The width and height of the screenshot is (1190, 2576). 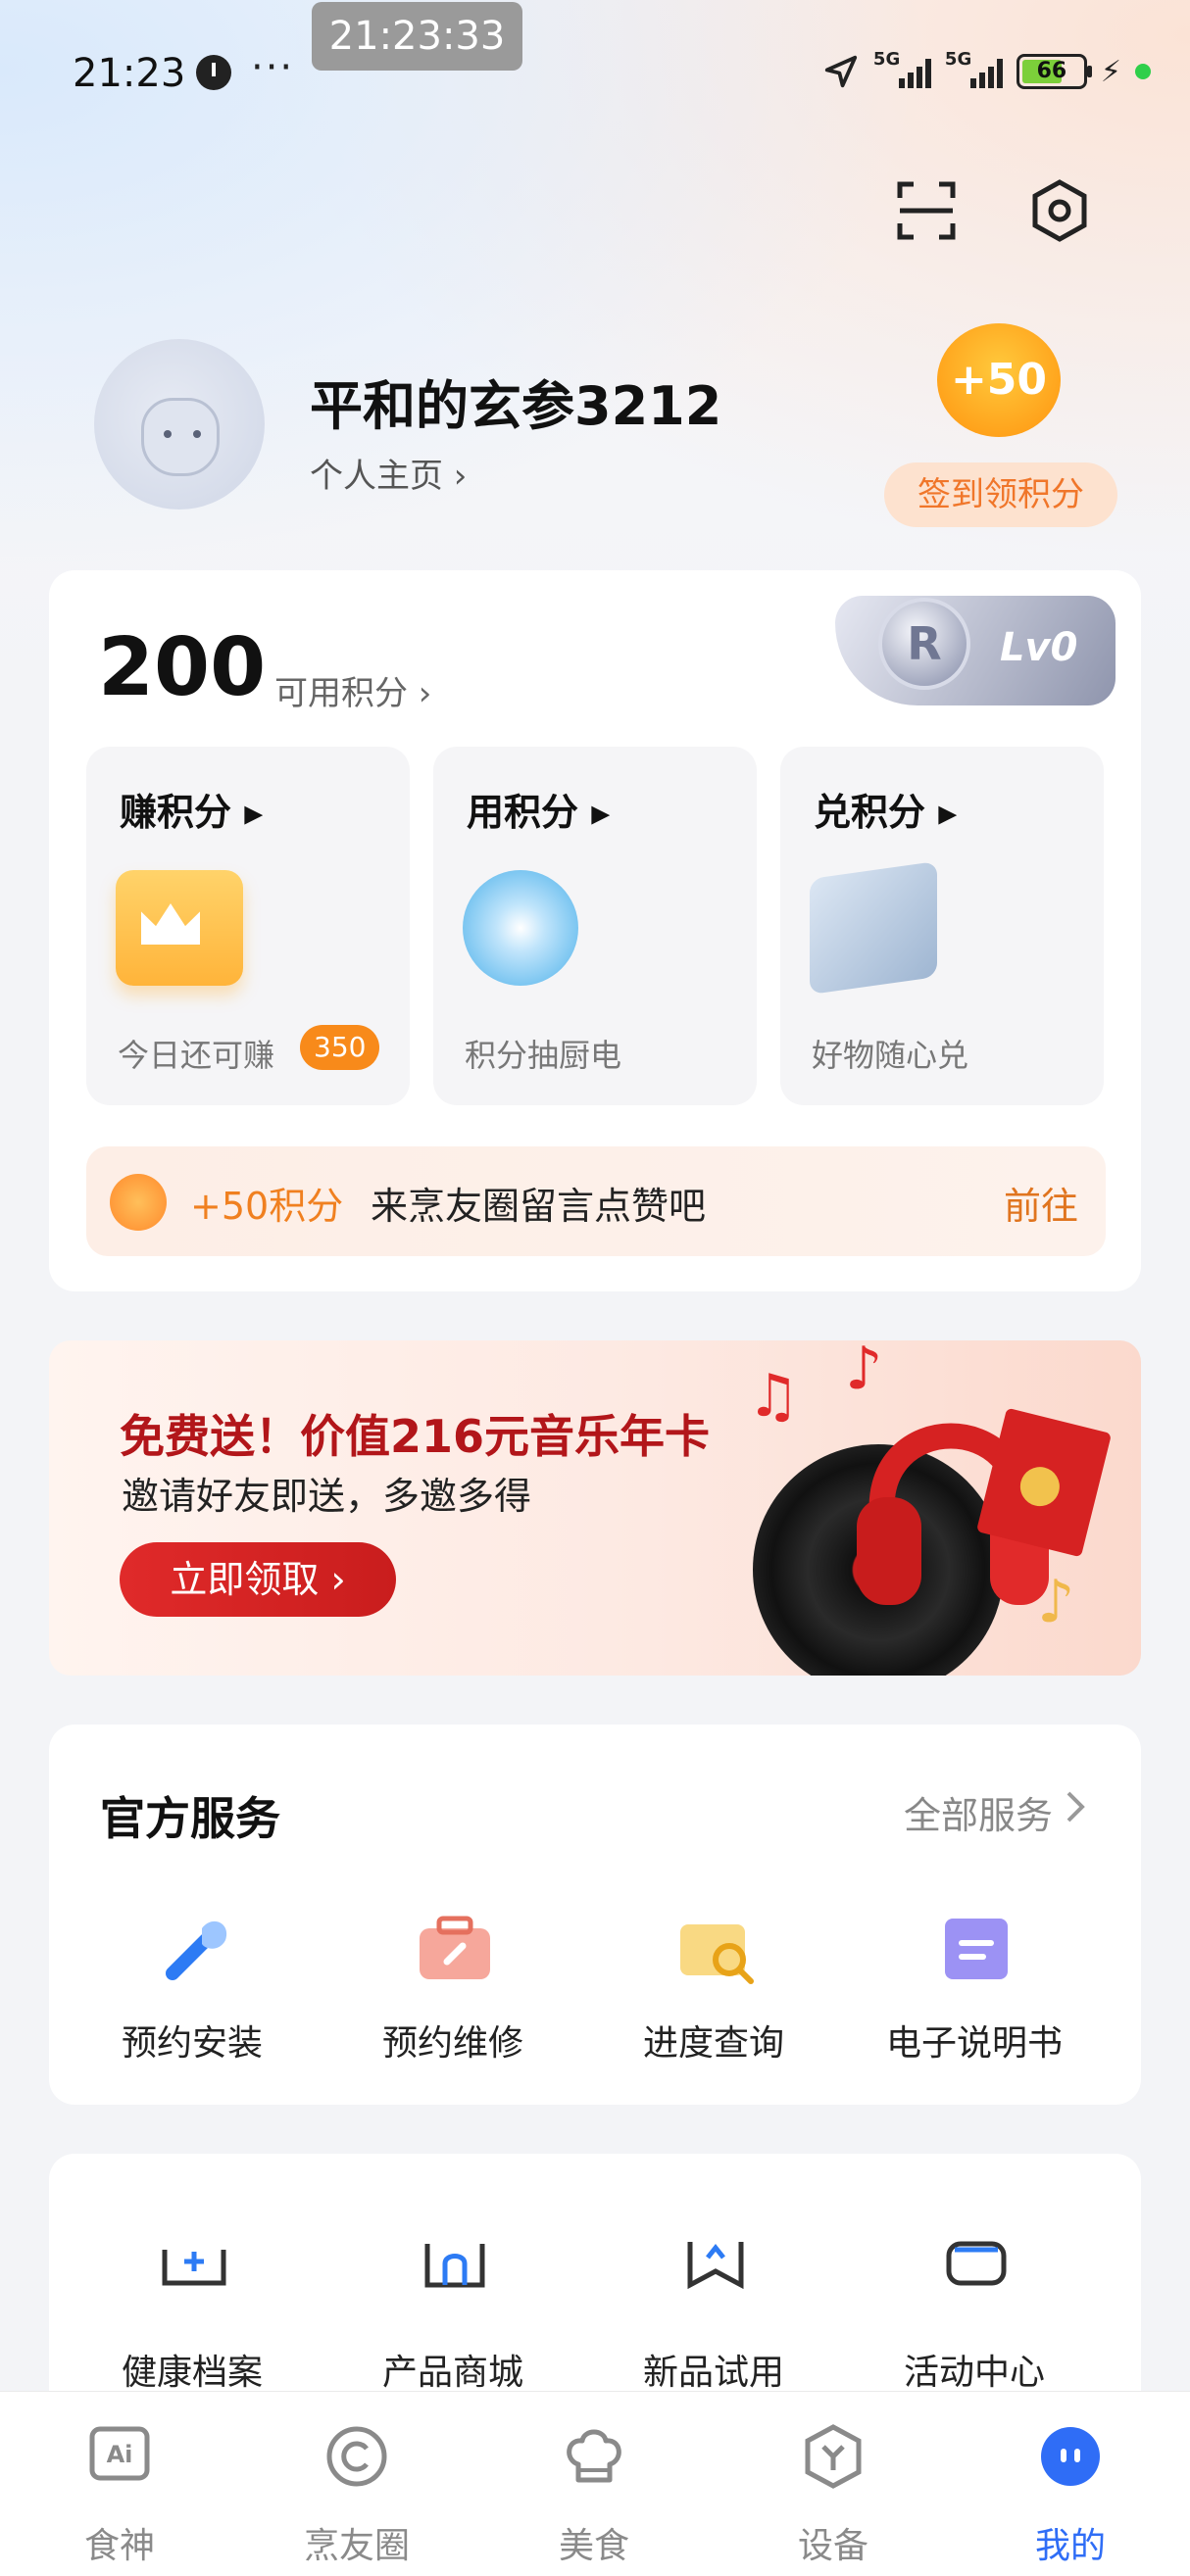 What do you see at coordinates (454, 2266) in the screenshot?
I see `store-icon` at bounding box center [454, 2266].